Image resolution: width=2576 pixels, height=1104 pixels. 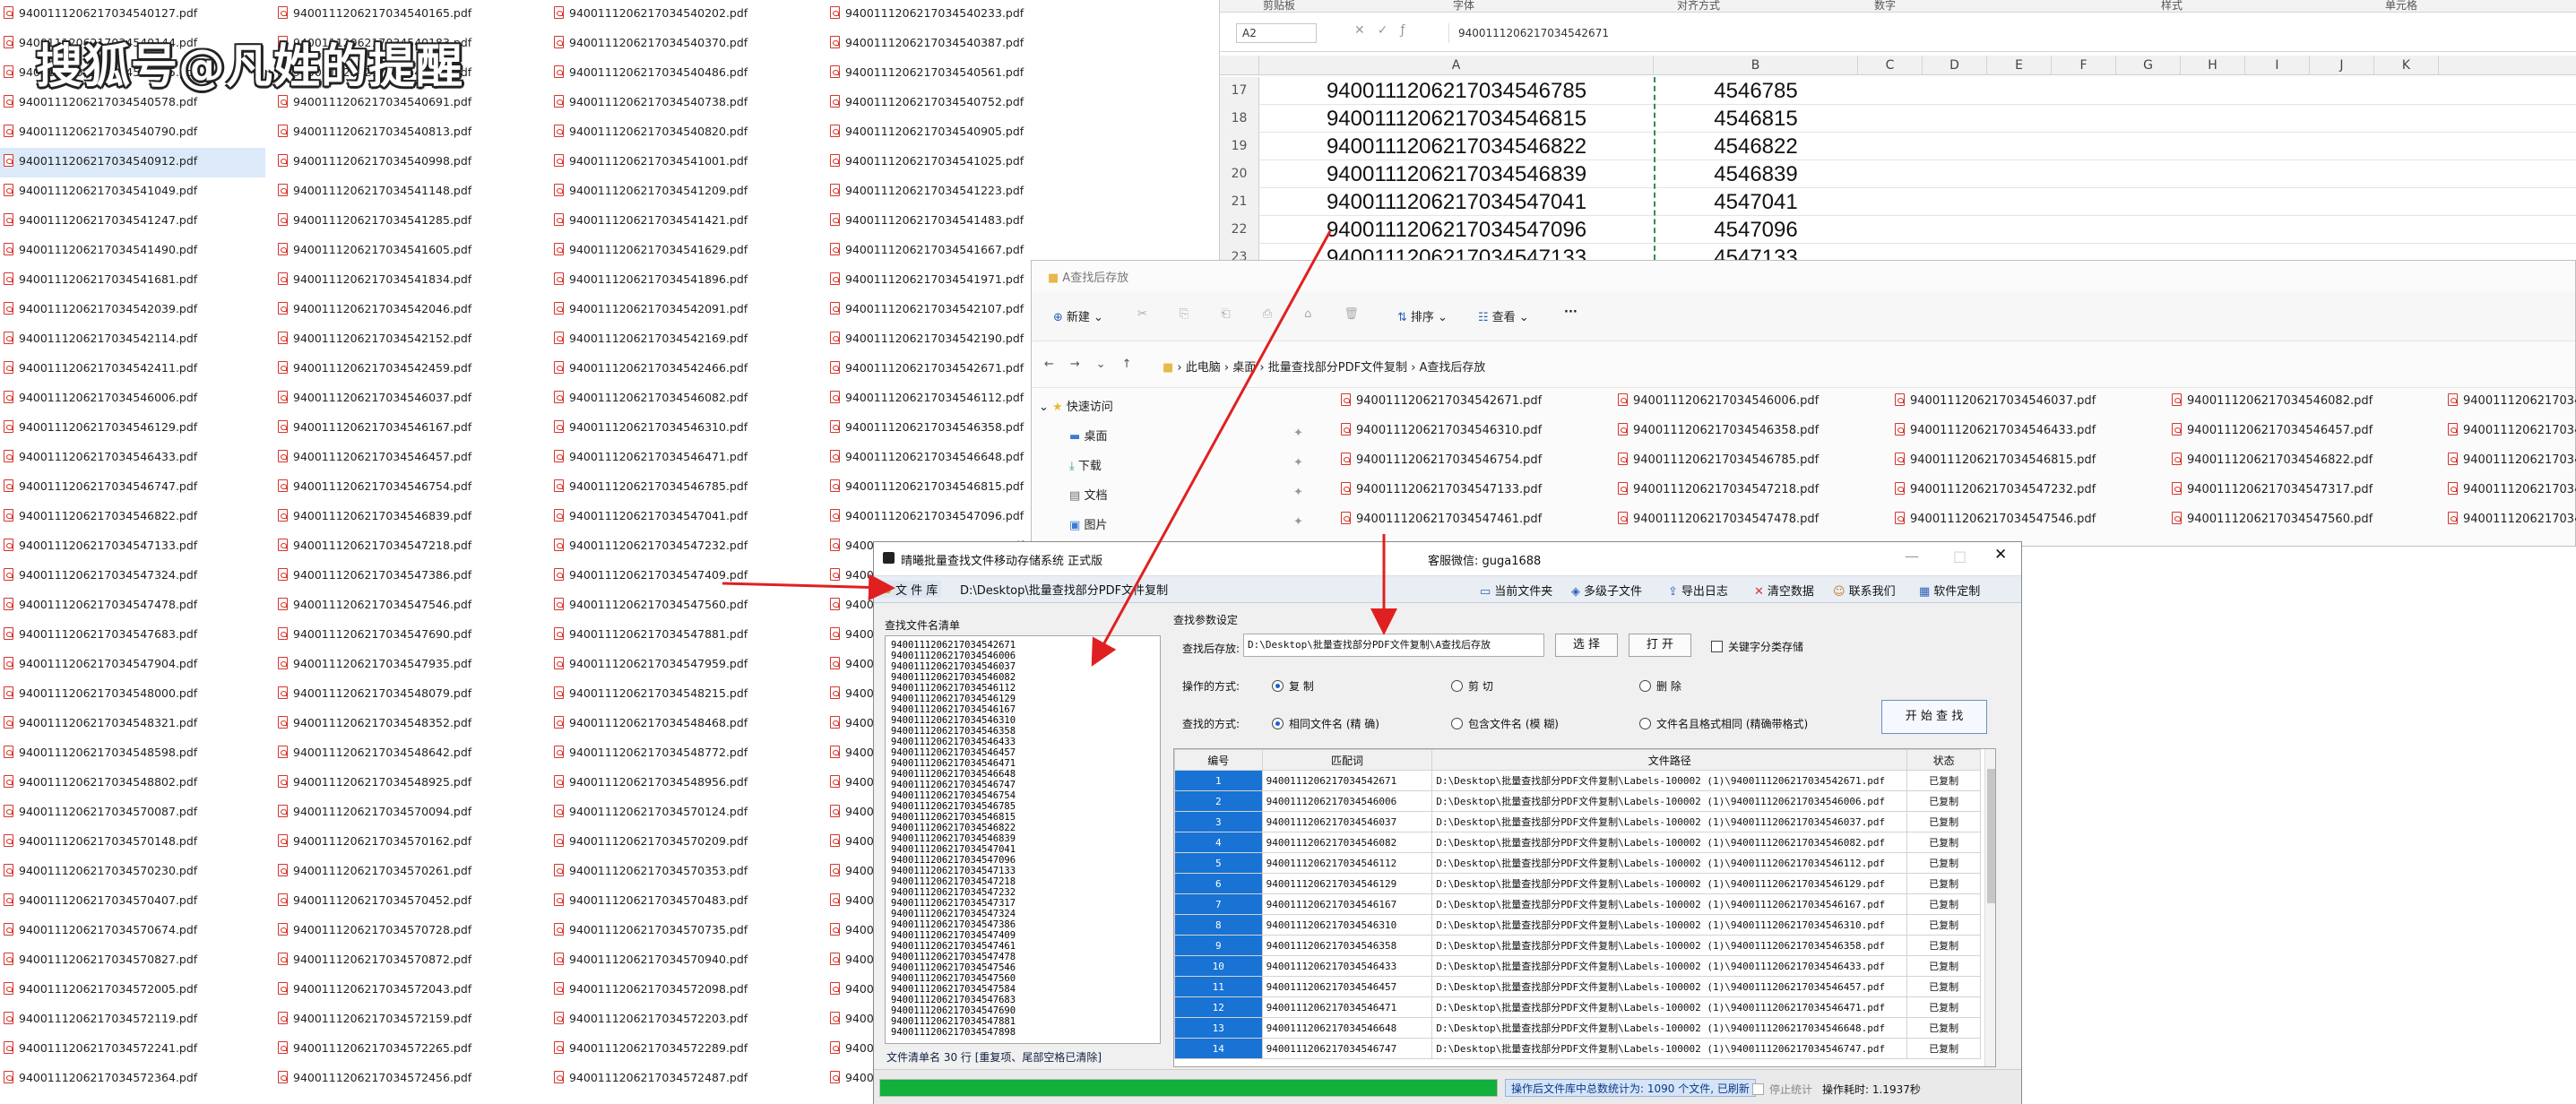 I want to click on bg-file-item: 9400111206217034547959.pdf, so click(x=683, y=665).